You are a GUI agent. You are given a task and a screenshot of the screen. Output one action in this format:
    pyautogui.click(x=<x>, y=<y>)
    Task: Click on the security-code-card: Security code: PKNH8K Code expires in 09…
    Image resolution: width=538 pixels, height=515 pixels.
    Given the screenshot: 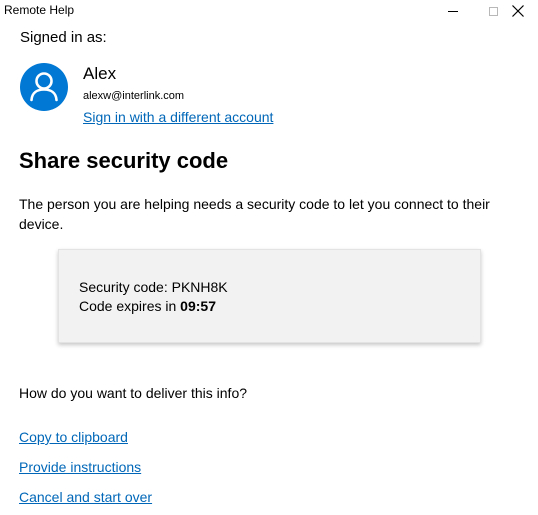 What is the action you would take?
    pyautogui.click(x=269, y=296)
    